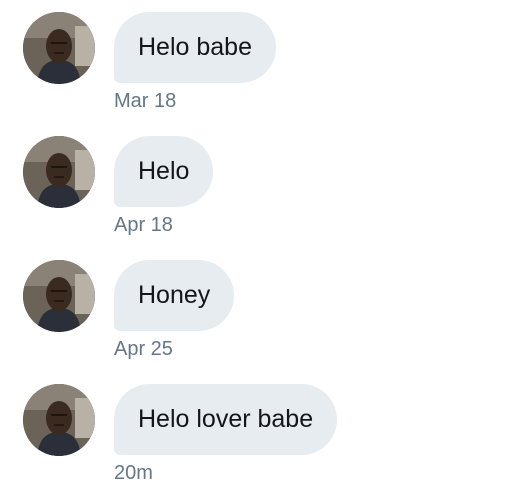 The image size is (520, 502). Describe the element at coordinates (143, 225) in the screenshot. I see `message-timestamp: Apr 18` at that location.